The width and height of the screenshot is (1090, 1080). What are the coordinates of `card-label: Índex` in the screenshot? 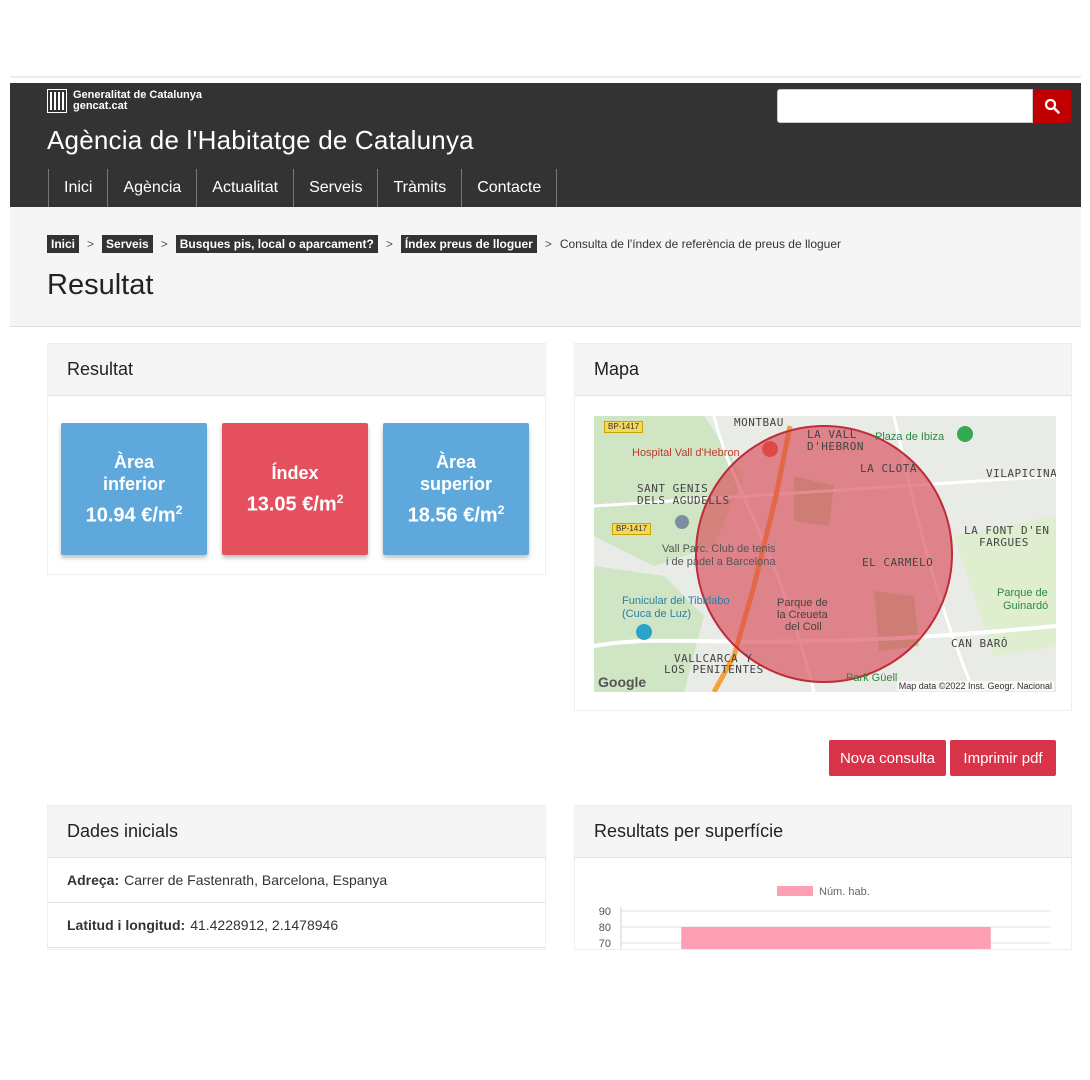 It's located at (295, 472).